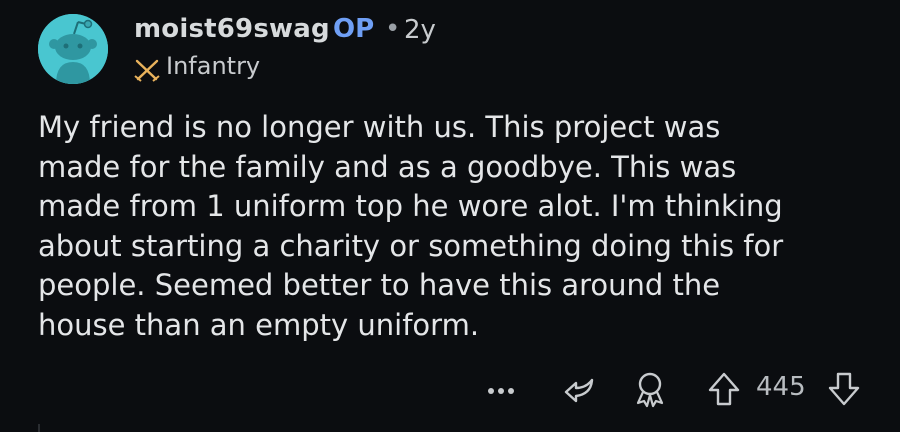  Describe the element at coordinates (213, 66) in the screenshot. I see `user-flair: Infantry` at that location.